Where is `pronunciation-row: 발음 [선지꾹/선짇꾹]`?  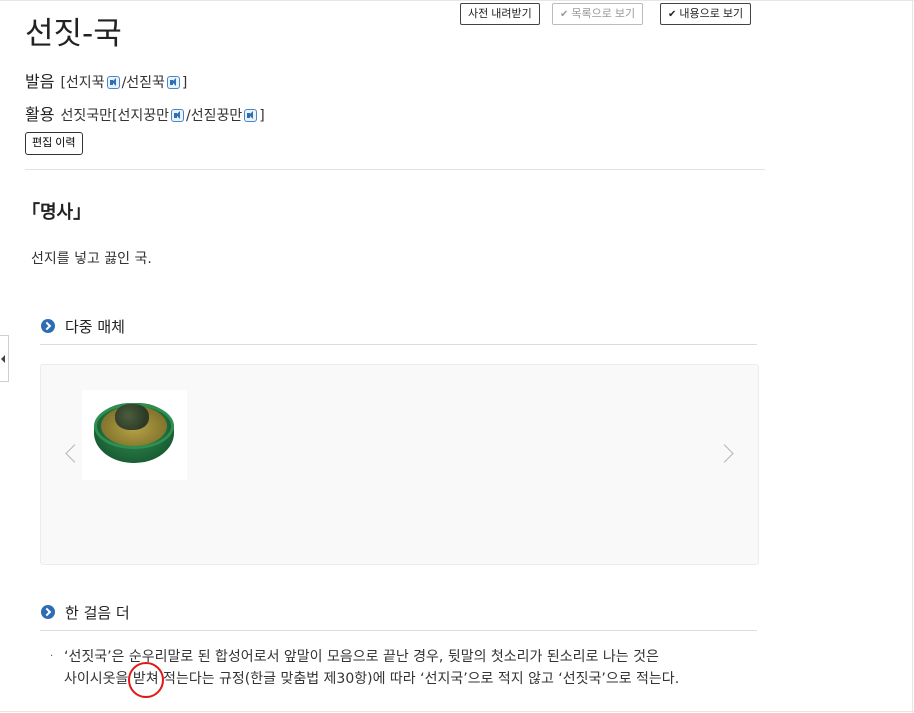 pronunciation-row: 발음 [선지꾹/선짇꾹] is located at coordinates (106, 82).